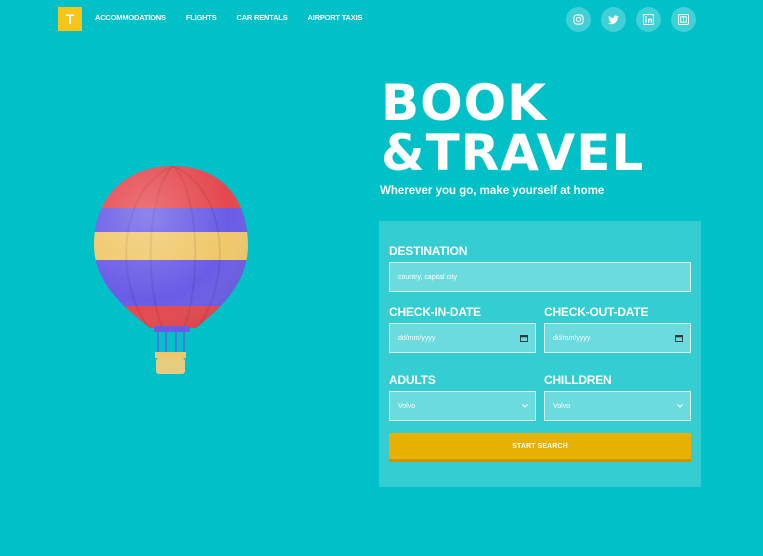 The width and height of the screenshot is (763, 556). I want to click on checkin-placeholder: dd/mm/yyyy, so click(417, 338).